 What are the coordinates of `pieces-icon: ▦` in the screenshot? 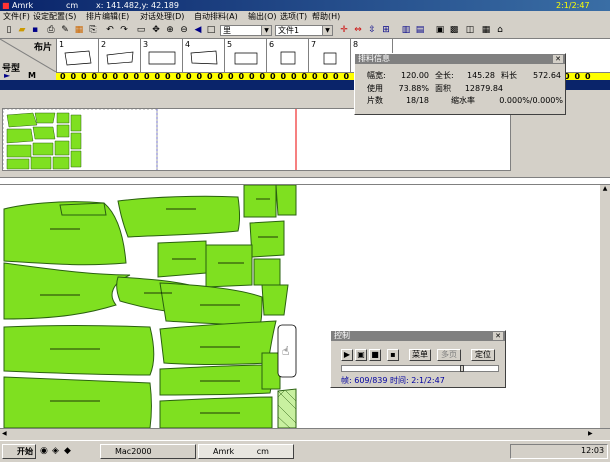 It's located at (486, 30).